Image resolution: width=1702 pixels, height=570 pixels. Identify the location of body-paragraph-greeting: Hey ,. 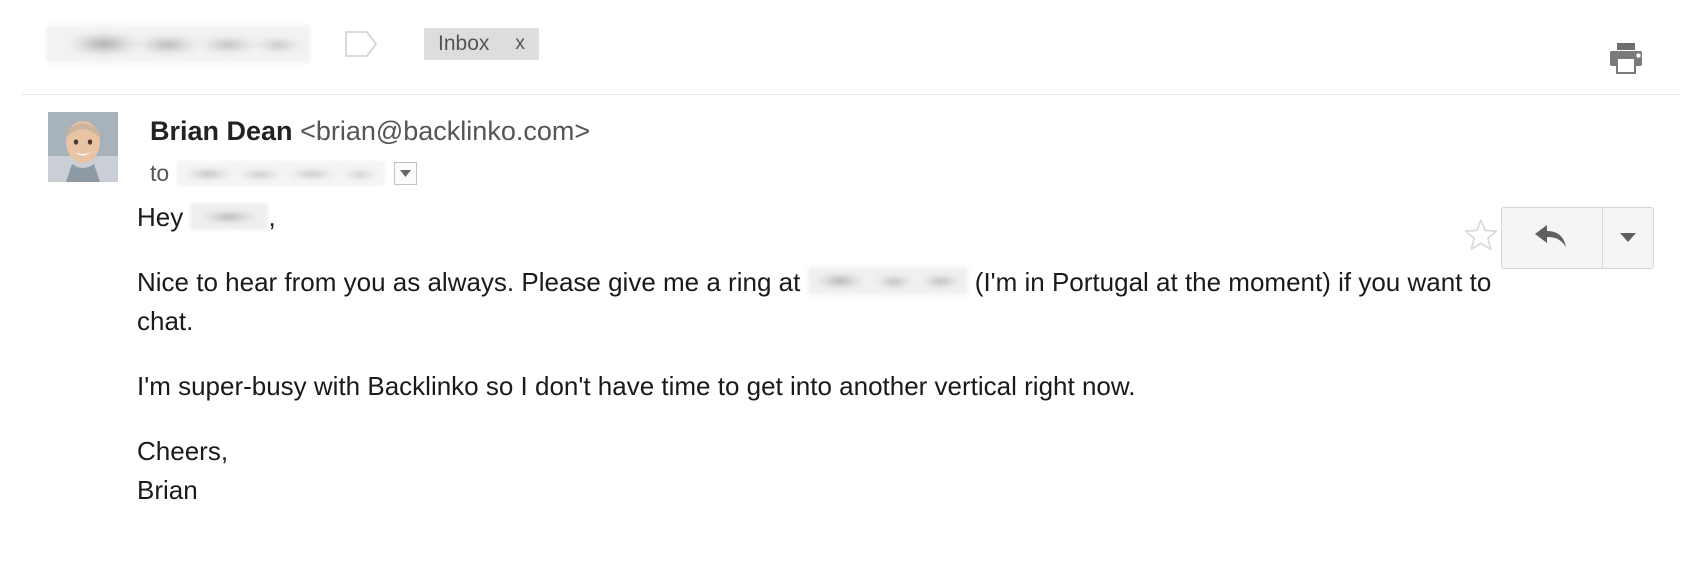
(842, 217).